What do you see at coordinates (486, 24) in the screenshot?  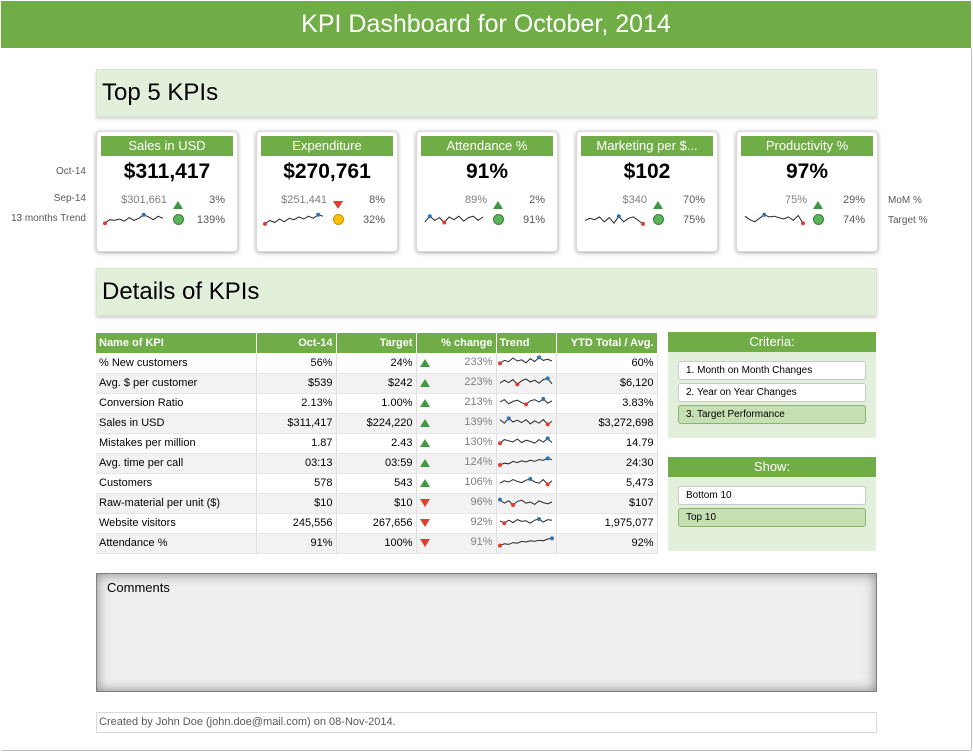 I see `dashboard-title: KPI Dashboard for October, 2014` at bounding box center [486, 24].